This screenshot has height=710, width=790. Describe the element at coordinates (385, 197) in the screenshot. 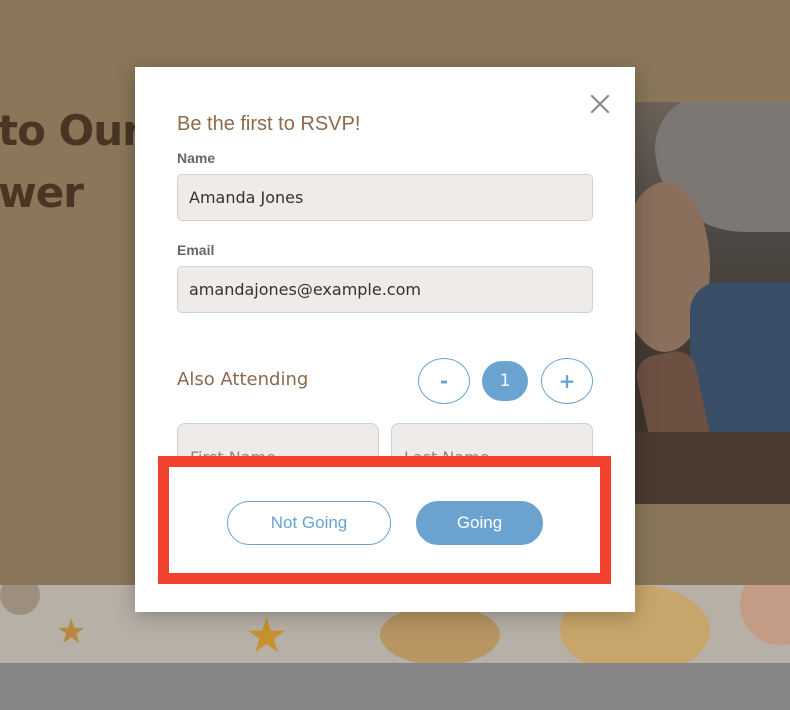

I see `name-field` at that location.